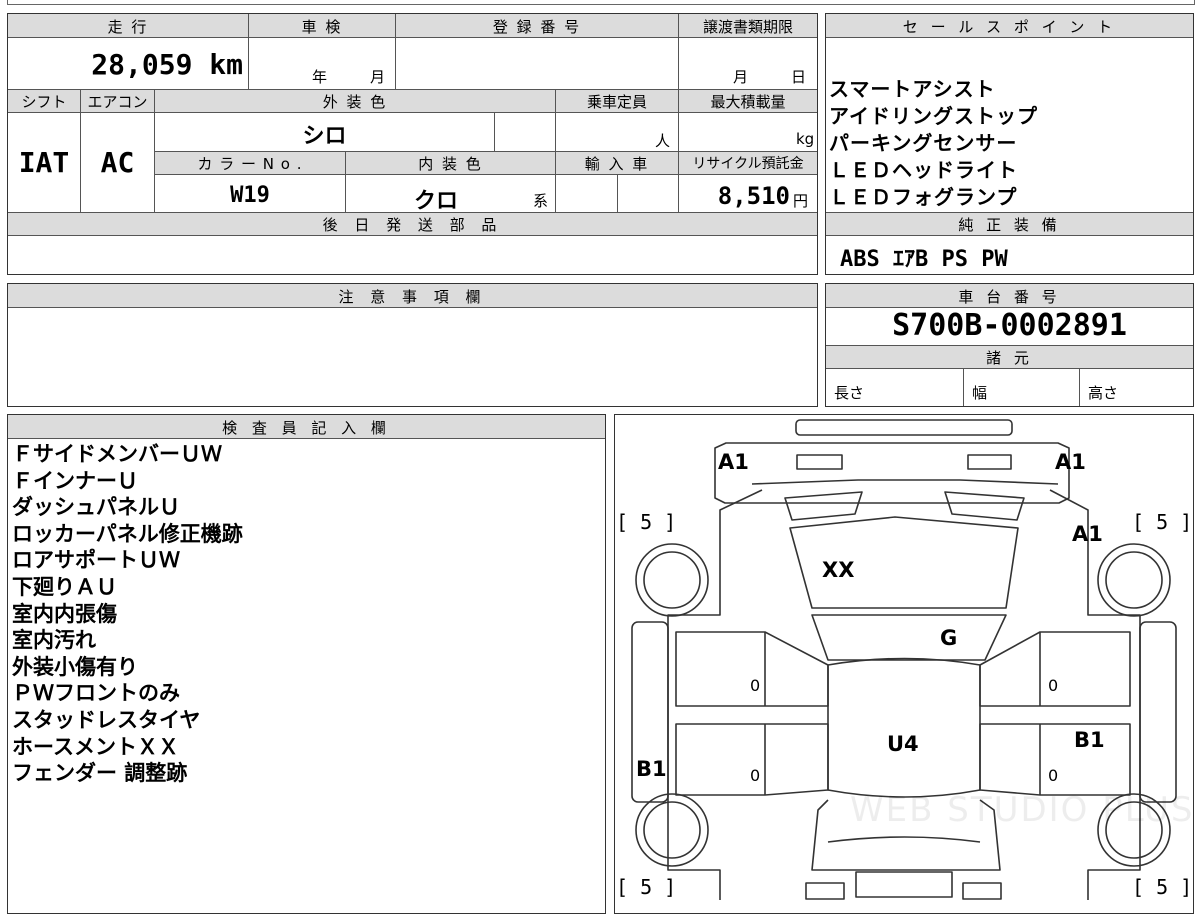  Describe the element at coordinates (1009, 27) in the screenshot. I see `sales-point-label: セ ー ル ス ポ イ ン ト` at that location.